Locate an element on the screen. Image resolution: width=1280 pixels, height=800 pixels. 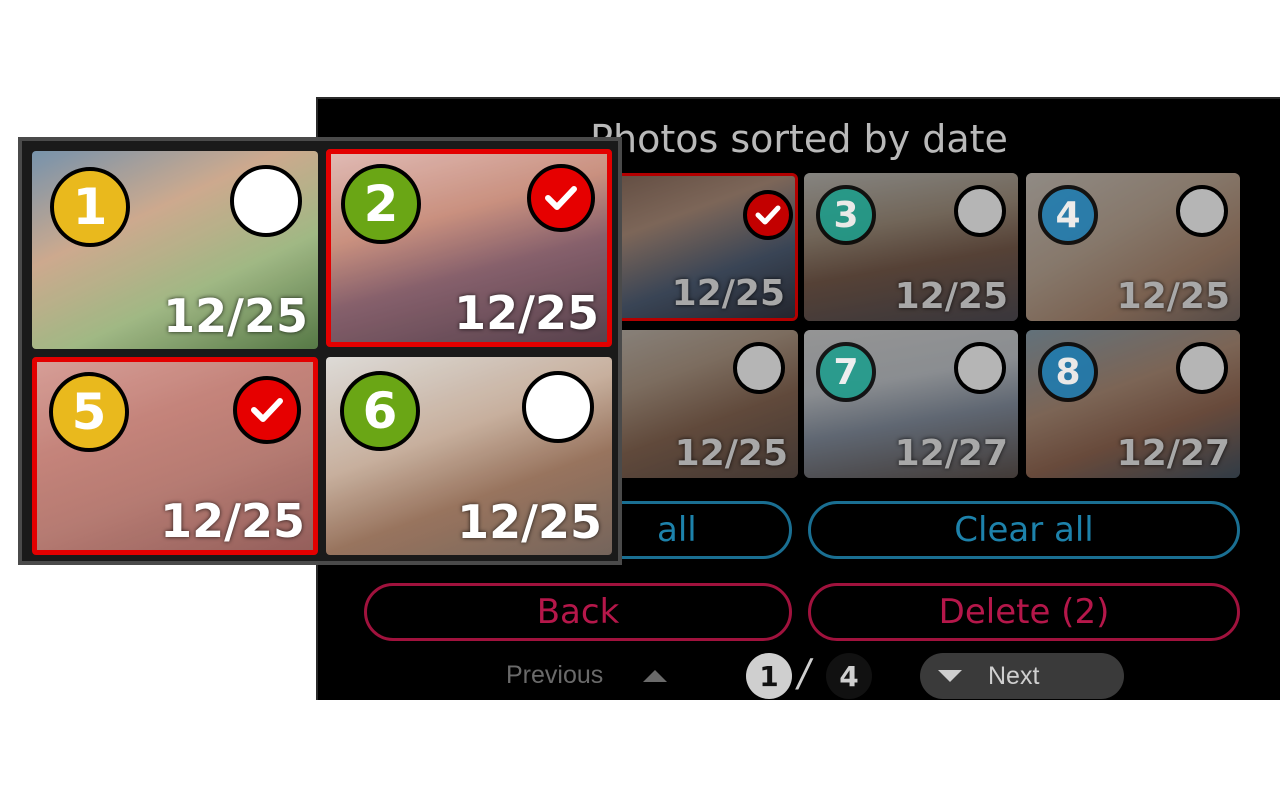
tile-number-badge: 7 is located at coordinates (846, 372).